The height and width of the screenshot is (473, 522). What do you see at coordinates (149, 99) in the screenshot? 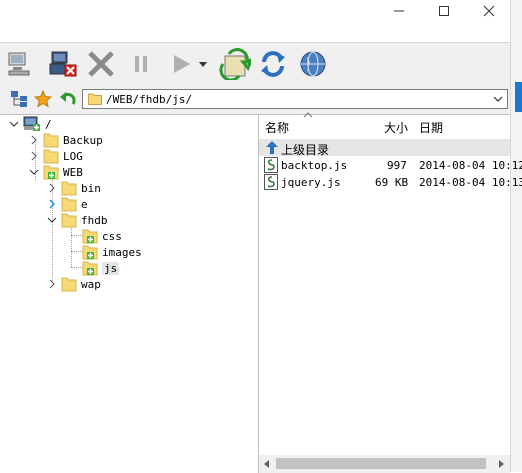
I see `address-path: /WEB/fhdb/js/` at bounding box center [149, 99].